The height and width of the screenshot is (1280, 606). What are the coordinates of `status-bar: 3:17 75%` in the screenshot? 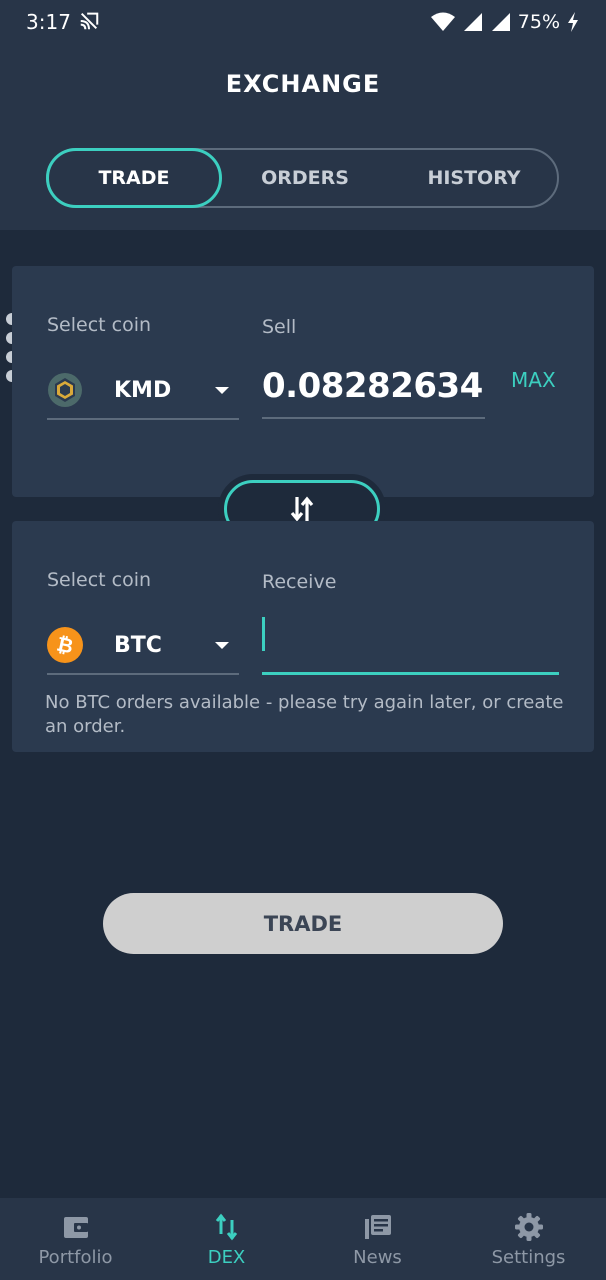 It's located at (303, 23).